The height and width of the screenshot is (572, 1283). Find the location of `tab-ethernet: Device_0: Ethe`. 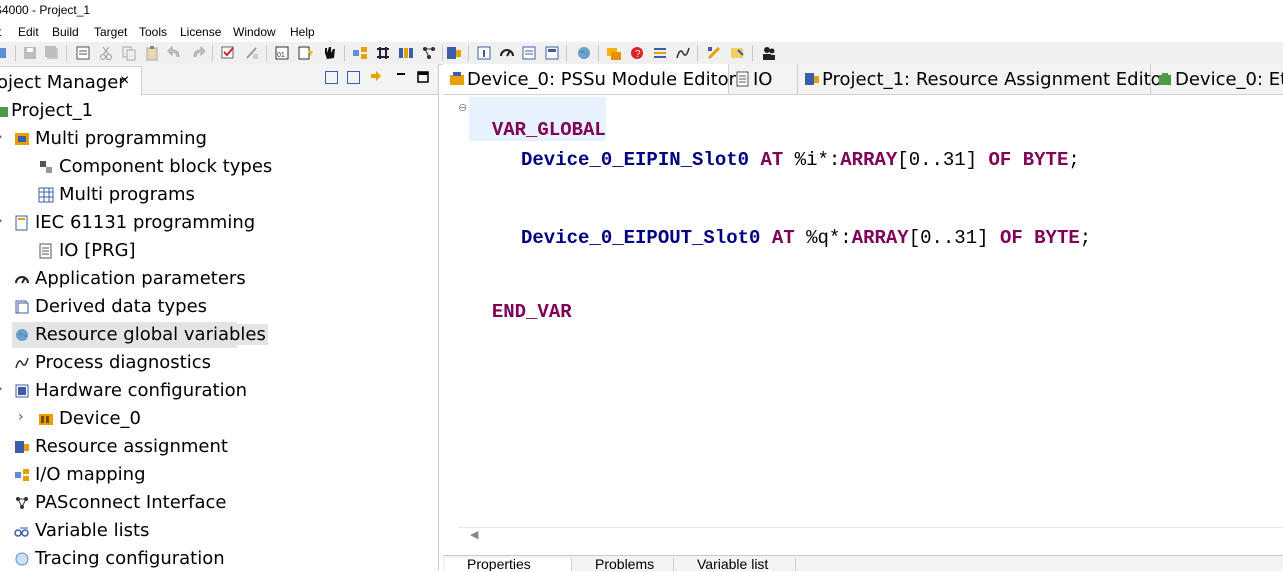

tab-ethernet: Device_0: Ethe is located at coordinates (1217, 79).